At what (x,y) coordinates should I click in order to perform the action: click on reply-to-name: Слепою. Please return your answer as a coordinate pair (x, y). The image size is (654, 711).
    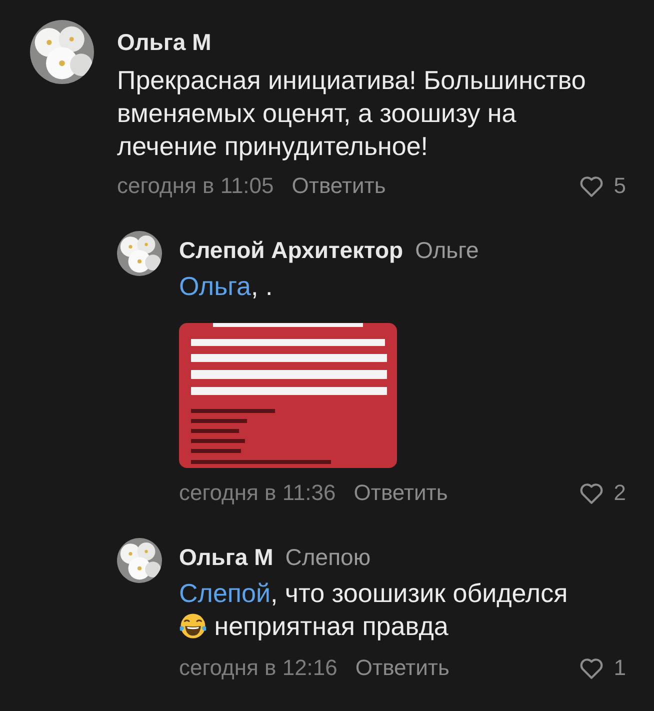
    Looking at the image, I should click on (328, 557).